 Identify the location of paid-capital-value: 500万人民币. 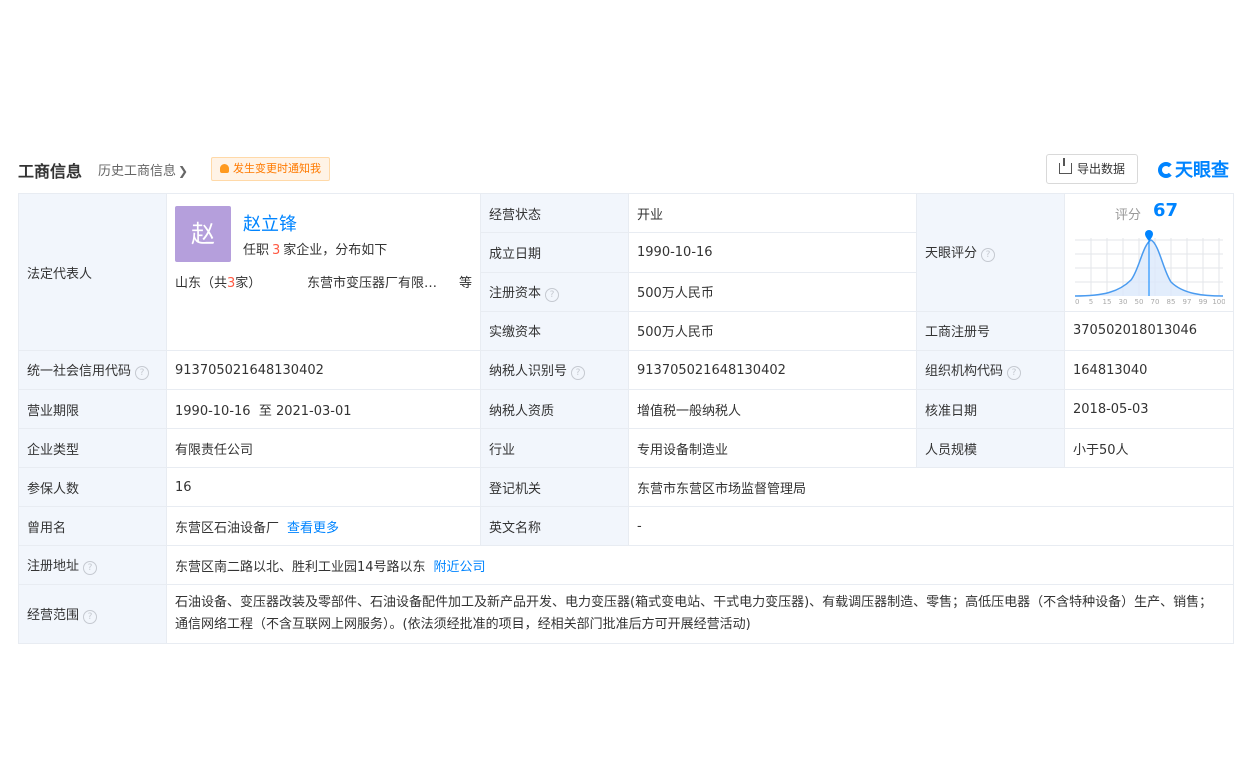
(772, 331).